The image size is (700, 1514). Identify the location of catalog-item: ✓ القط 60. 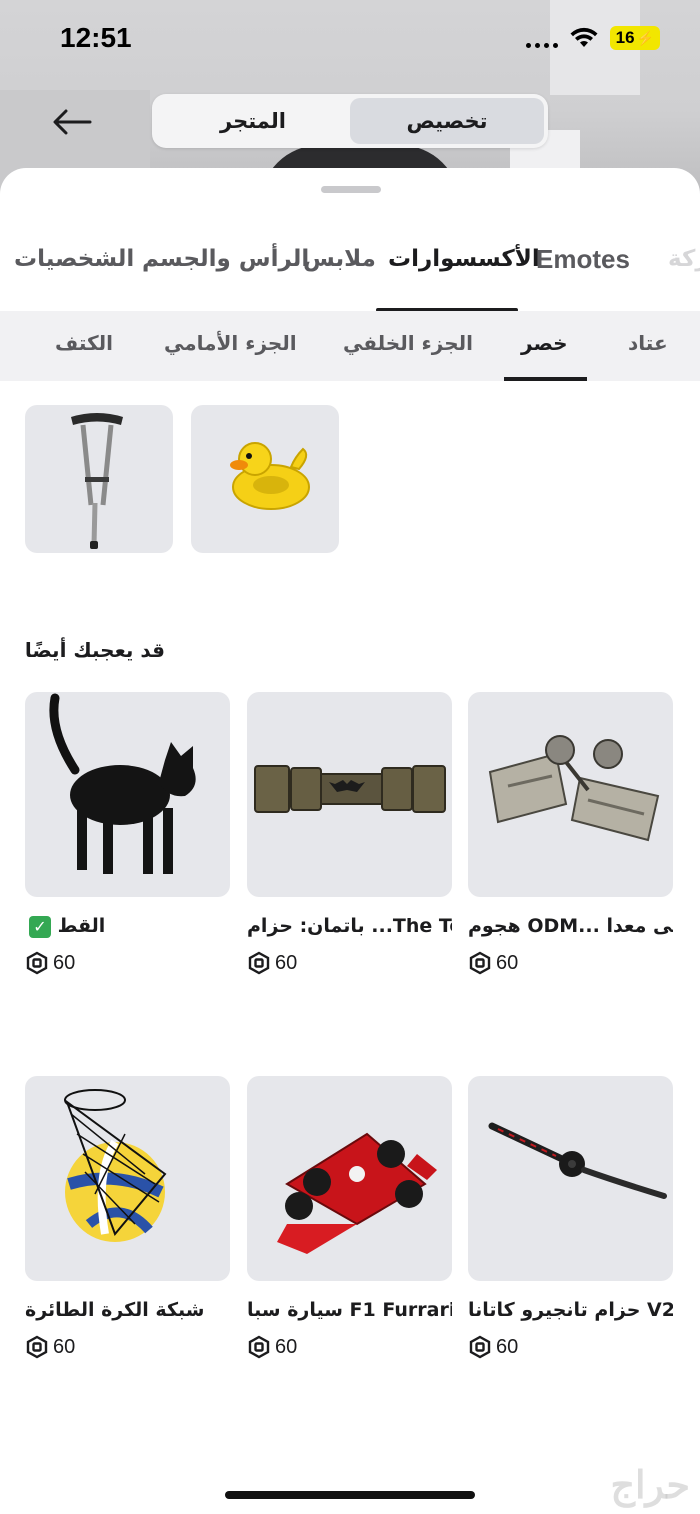
(127, 833).